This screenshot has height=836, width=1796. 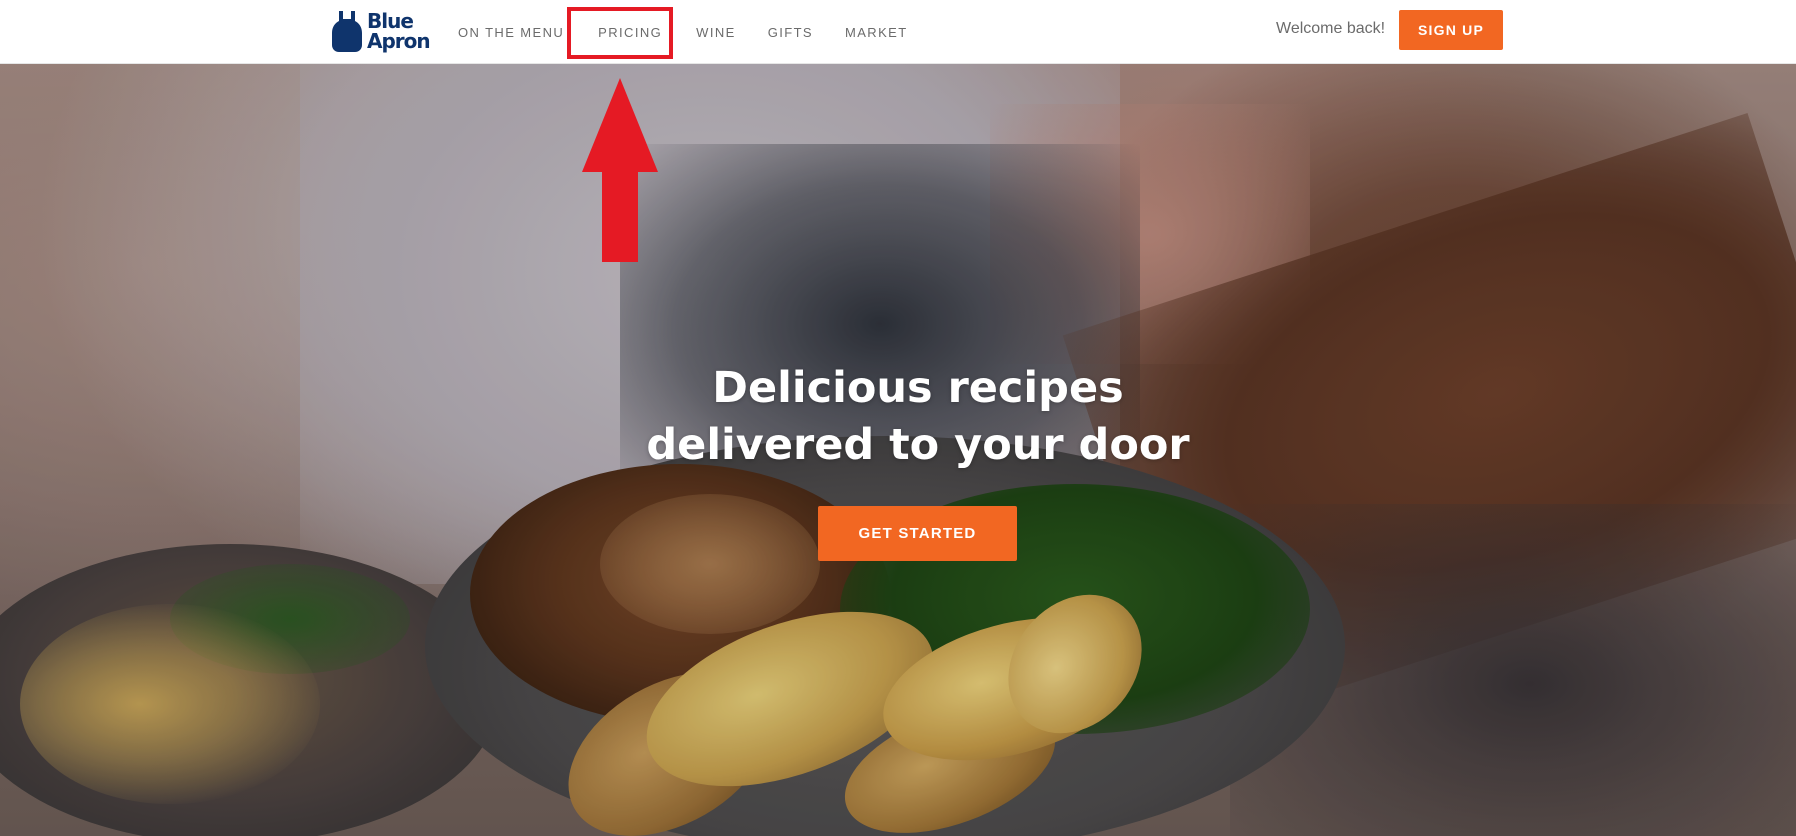 I want to click on welcome-message: Welcome back!, so click(x=1331, y=28).